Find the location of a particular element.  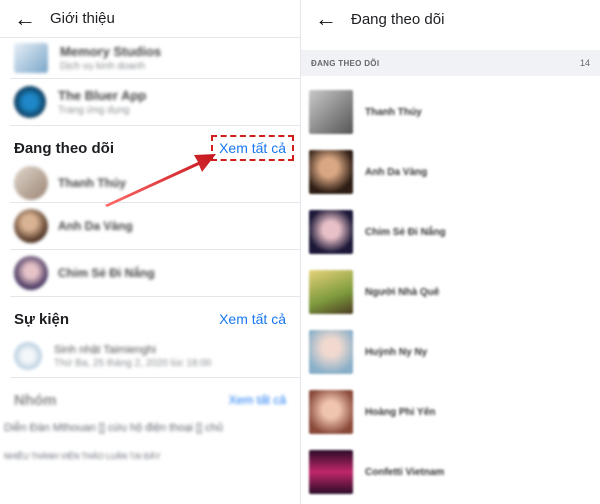

groups-title: Nhóm is located at coordinates (35, 400).